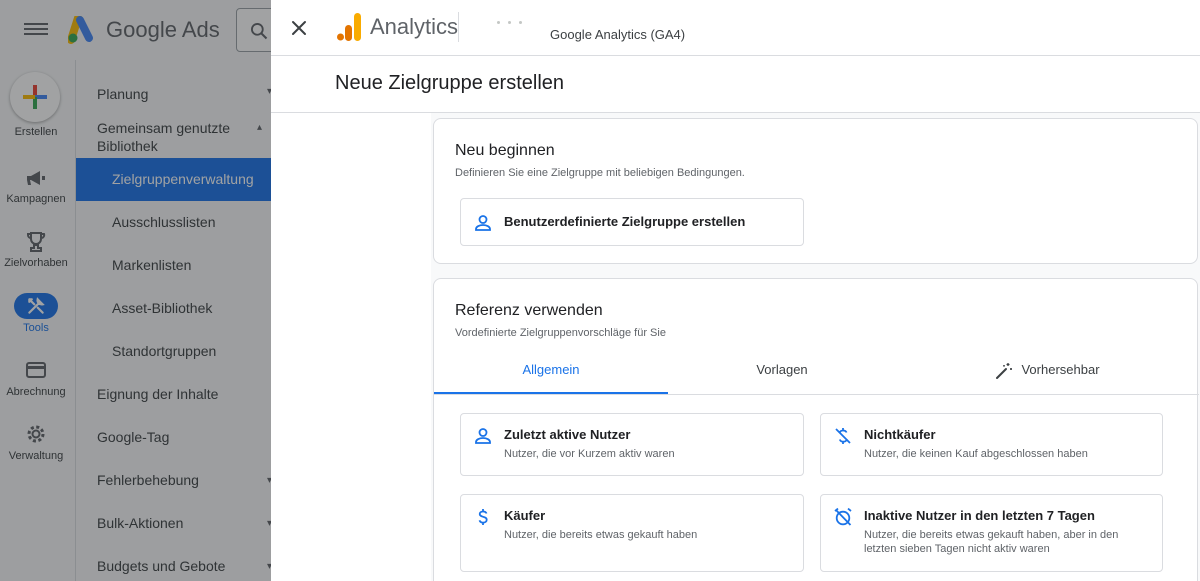 The width and height of the screenshot is (1200, 581). I want to click on option-title: Inaktive Nutzer in den letzten 7 Tagen, so click(979, 515).